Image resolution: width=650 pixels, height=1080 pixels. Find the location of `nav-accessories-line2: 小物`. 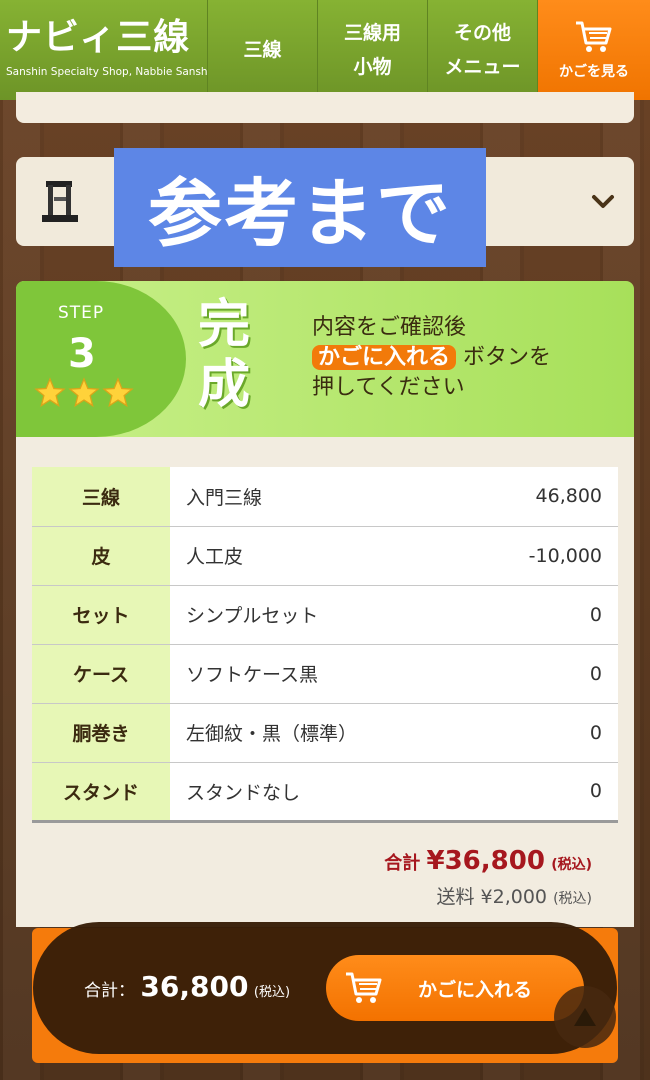

nav-accessories-line2: 小物 is located at coordinates (372, 67).